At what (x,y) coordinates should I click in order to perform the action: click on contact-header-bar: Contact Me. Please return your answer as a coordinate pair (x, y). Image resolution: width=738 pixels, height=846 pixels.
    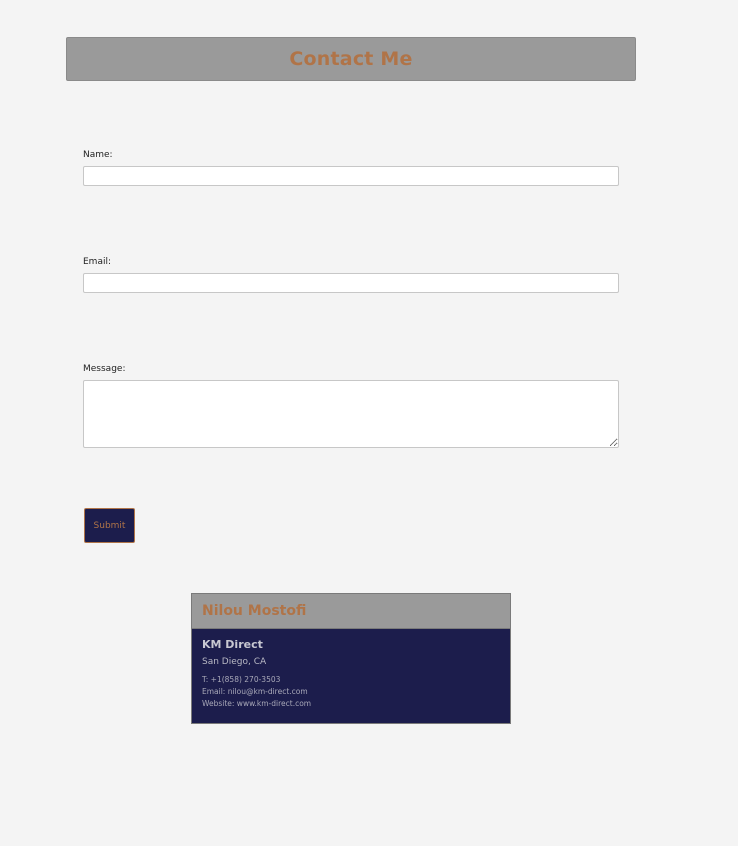
    Looking at the image, I should click on (351, 59).